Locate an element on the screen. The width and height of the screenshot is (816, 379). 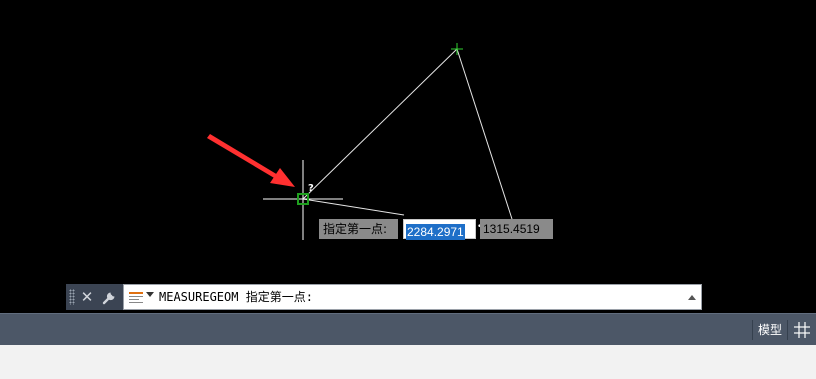
command-text: MEASUREGEOM 指定第一点: is located at coordinates (236, 297).